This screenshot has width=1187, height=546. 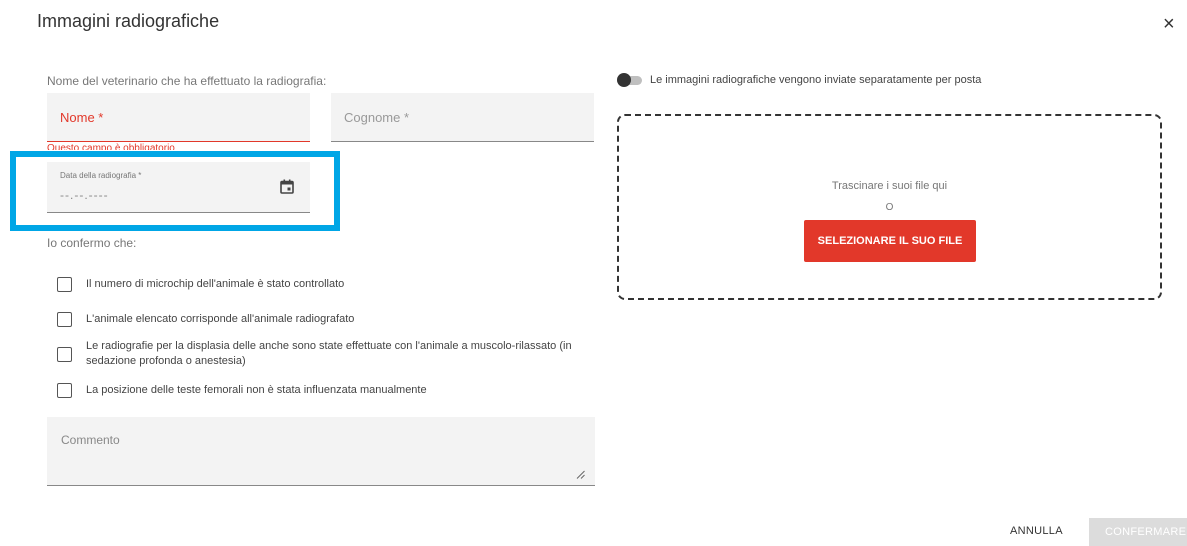 I want to click on calendar-icon, so click(x=287, y=186).